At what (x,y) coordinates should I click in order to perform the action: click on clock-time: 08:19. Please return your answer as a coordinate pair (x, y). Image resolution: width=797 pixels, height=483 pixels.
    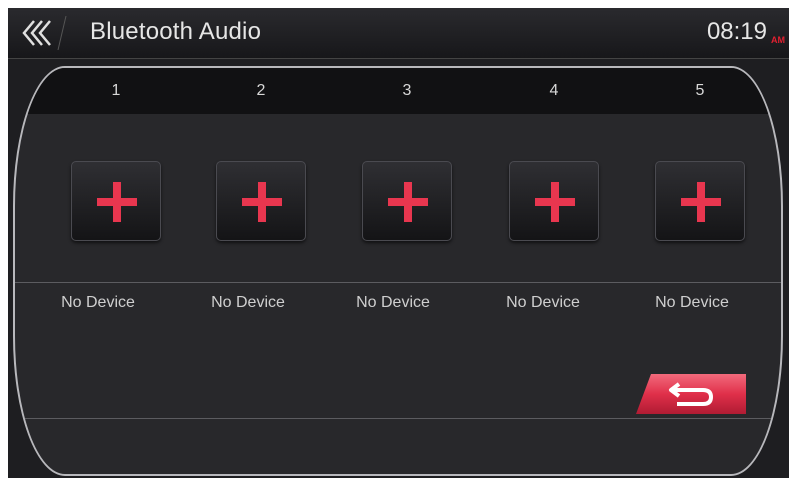
    Looking at the image, I should click on (736, 31).